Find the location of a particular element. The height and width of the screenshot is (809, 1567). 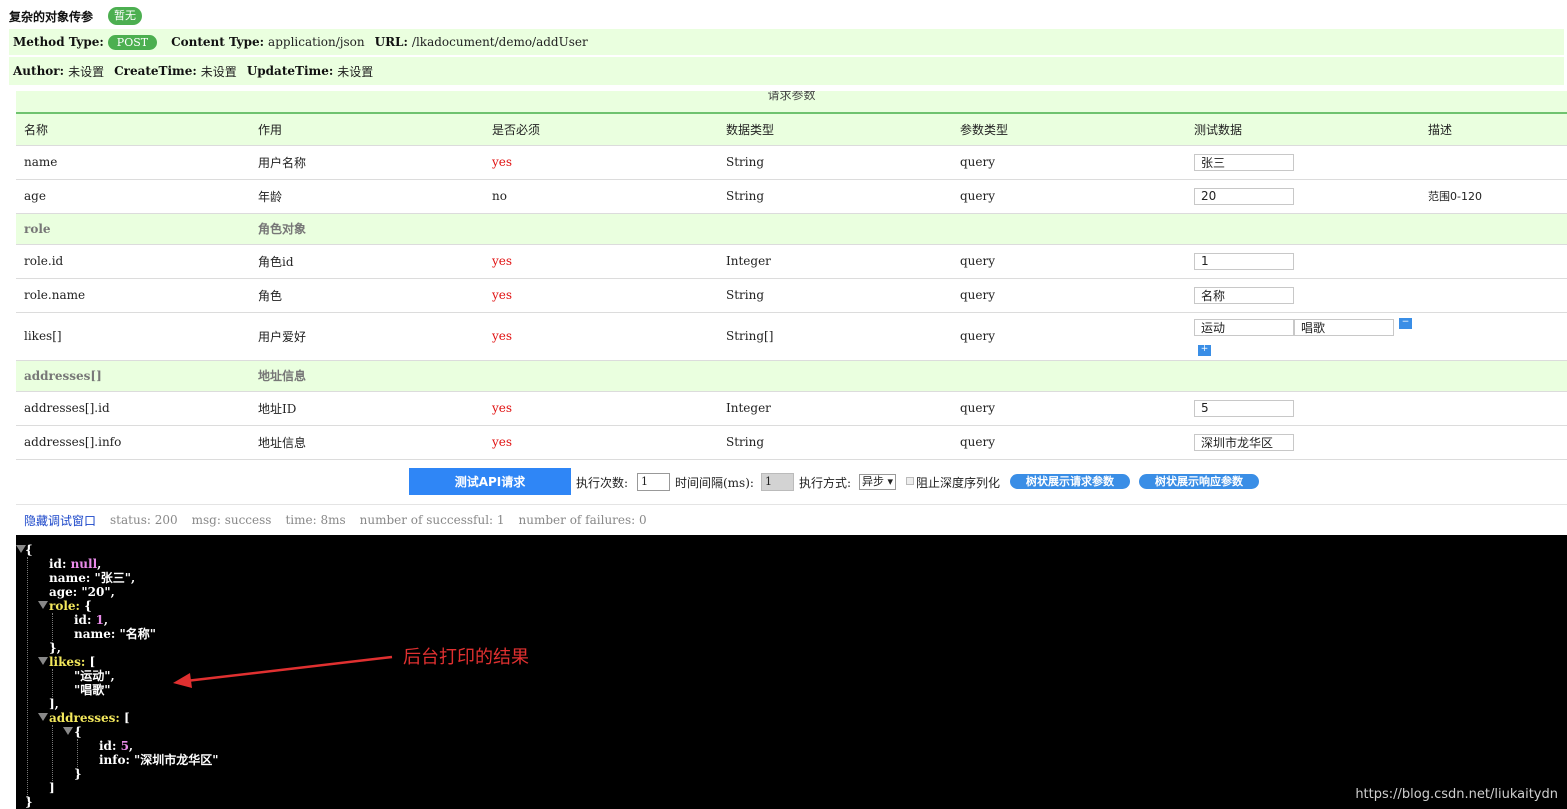

annotation-arrow-line is located at coordinates (289, 669).